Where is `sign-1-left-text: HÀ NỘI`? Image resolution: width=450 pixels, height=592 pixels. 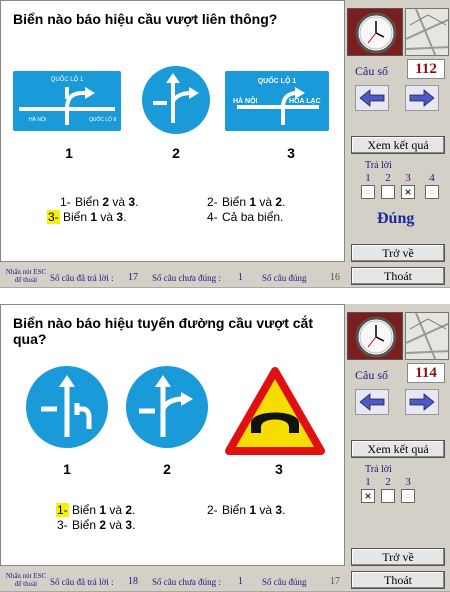
sign-1-left-text: HÀ NỘI is located at coordinates (37, 119).